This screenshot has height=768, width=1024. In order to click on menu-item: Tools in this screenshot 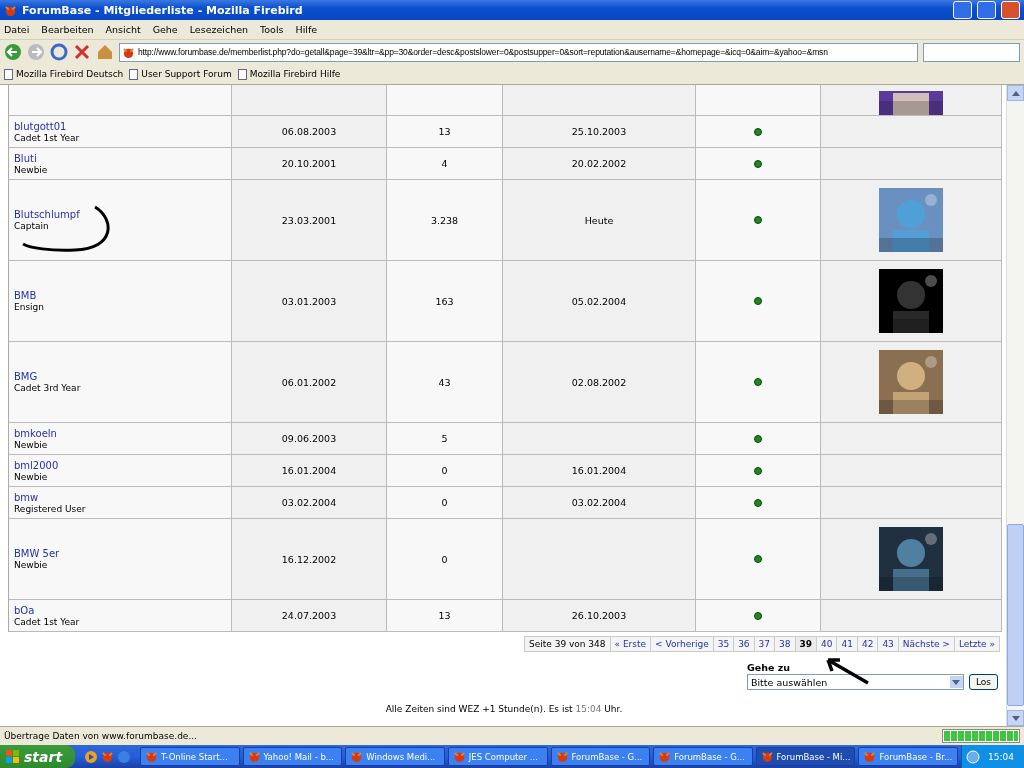, I will do `click(272, 29)`.